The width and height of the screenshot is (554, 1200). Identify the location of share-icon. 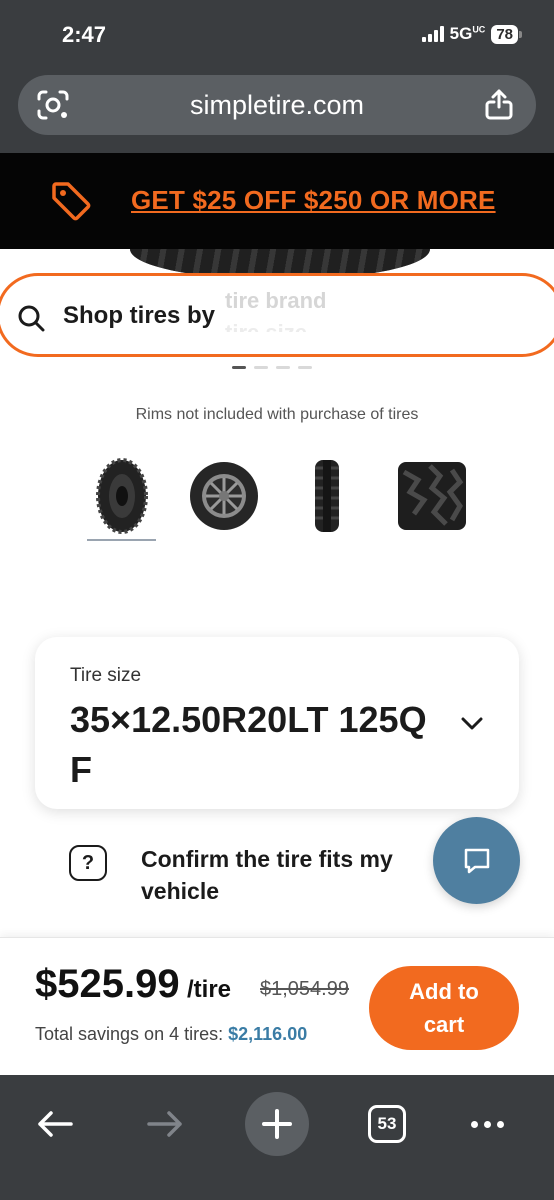
(499, 104).